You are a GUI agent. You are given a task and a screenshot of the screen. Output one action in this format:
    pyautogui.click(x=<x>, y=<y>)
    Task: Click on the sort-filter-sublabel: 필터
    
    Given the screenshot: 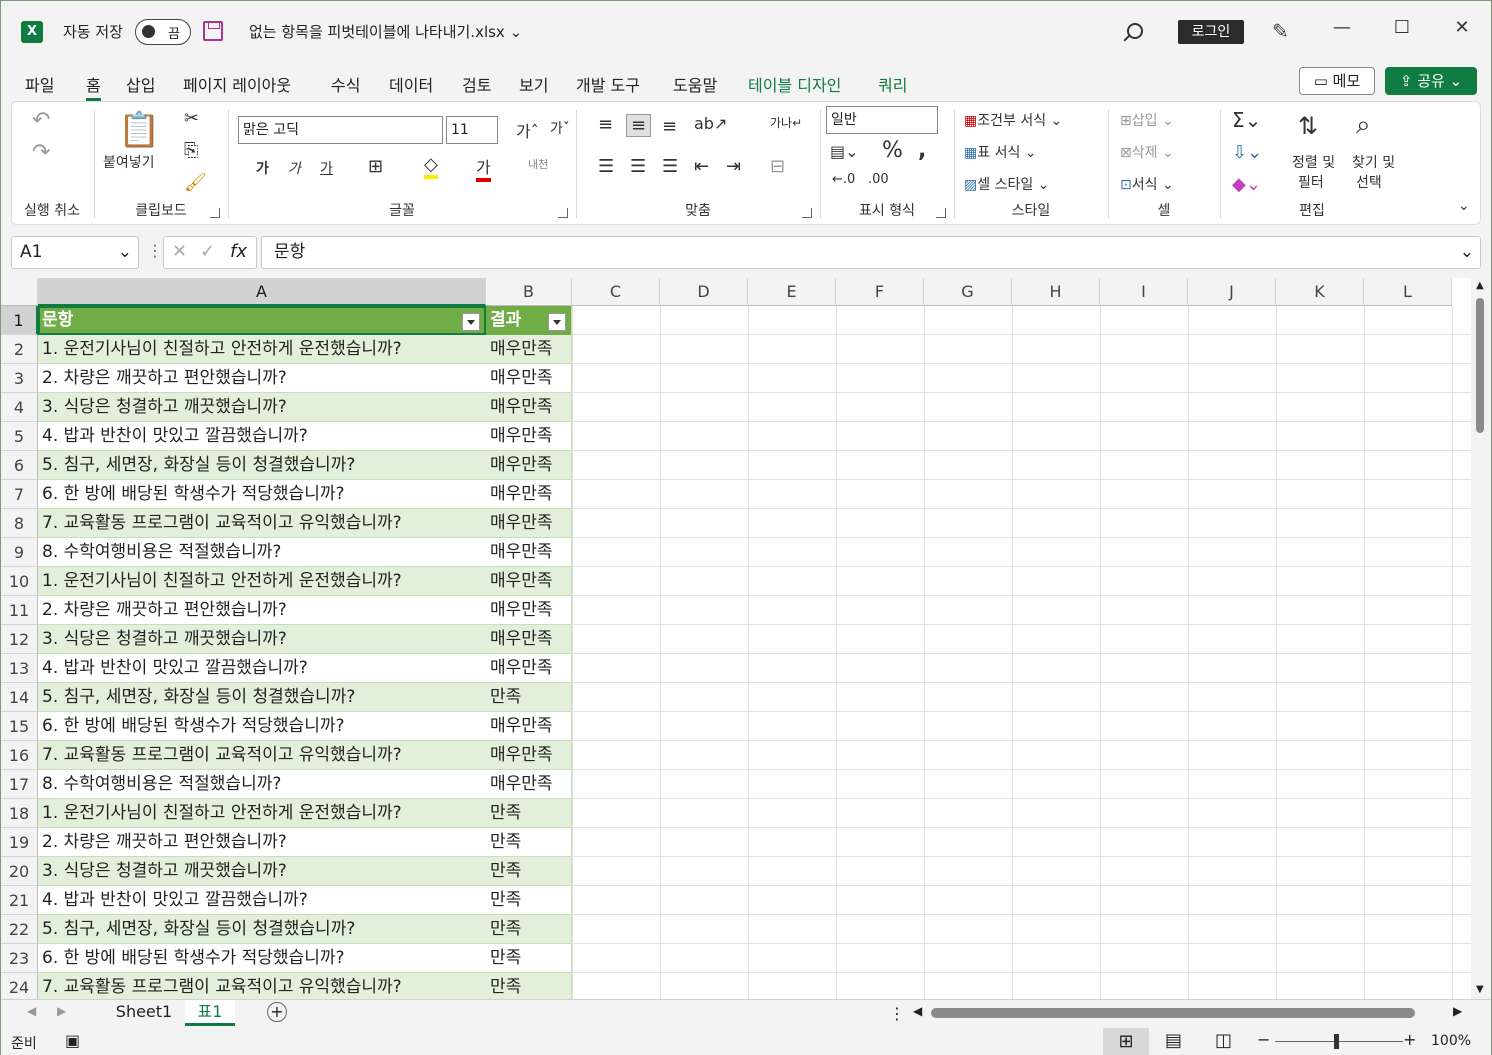 What is the action you would take?
    pyautogui.click(x=1311, y=182)
    